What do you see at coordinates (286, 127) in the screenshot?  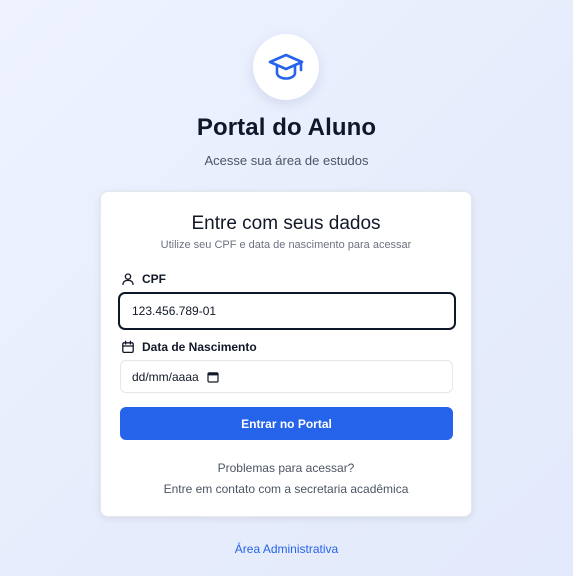 I see `app-title: Portal do Aluno` at bounding box center [286, 127].